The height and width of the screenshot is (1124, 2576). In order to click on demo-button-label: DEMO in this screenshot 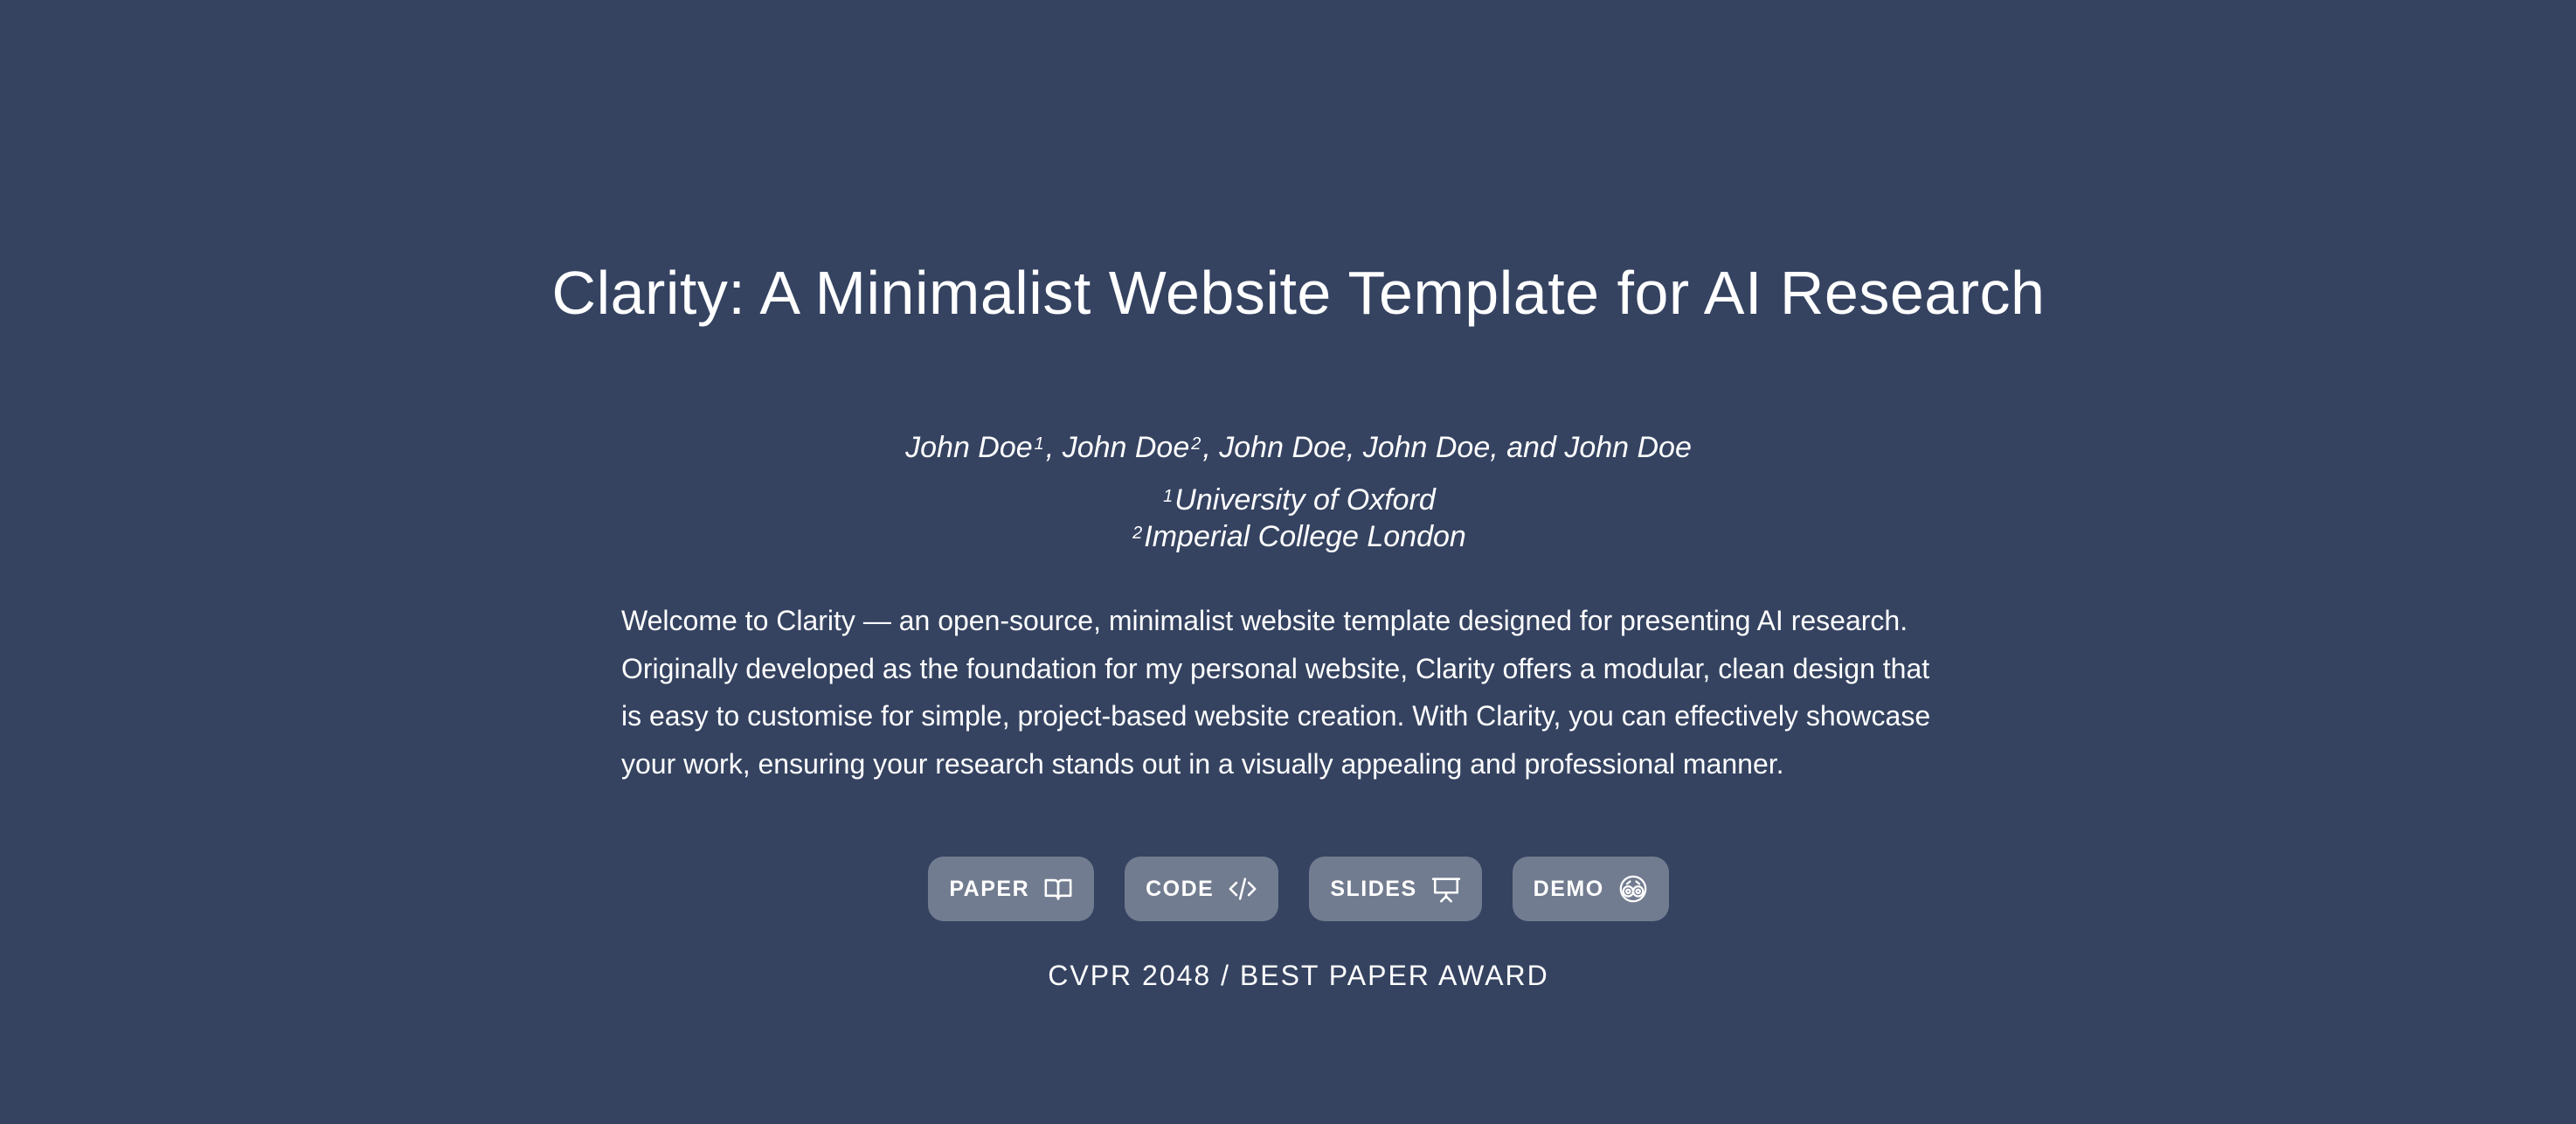, I will do `click(1568, 888)`.